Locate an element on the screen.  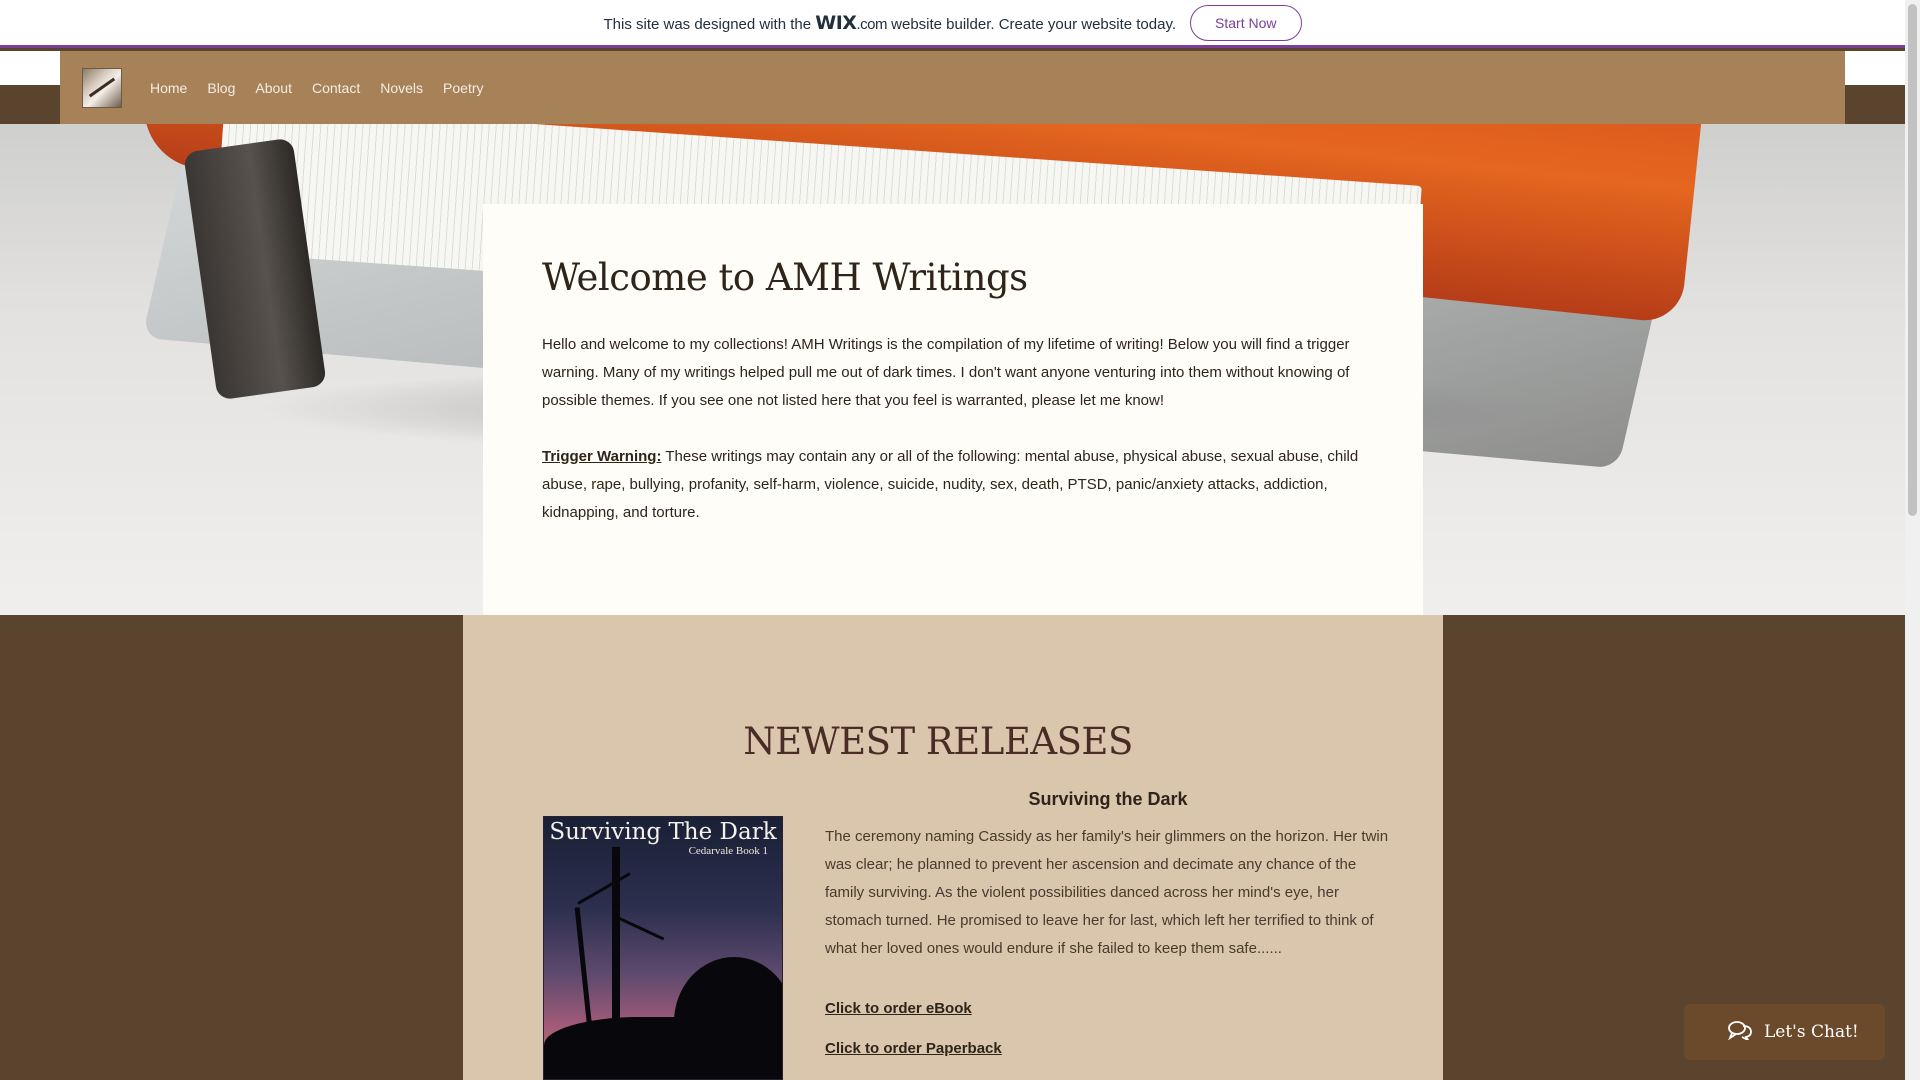
chat-bubbles-icon is located at coordinates (1740, 1030).